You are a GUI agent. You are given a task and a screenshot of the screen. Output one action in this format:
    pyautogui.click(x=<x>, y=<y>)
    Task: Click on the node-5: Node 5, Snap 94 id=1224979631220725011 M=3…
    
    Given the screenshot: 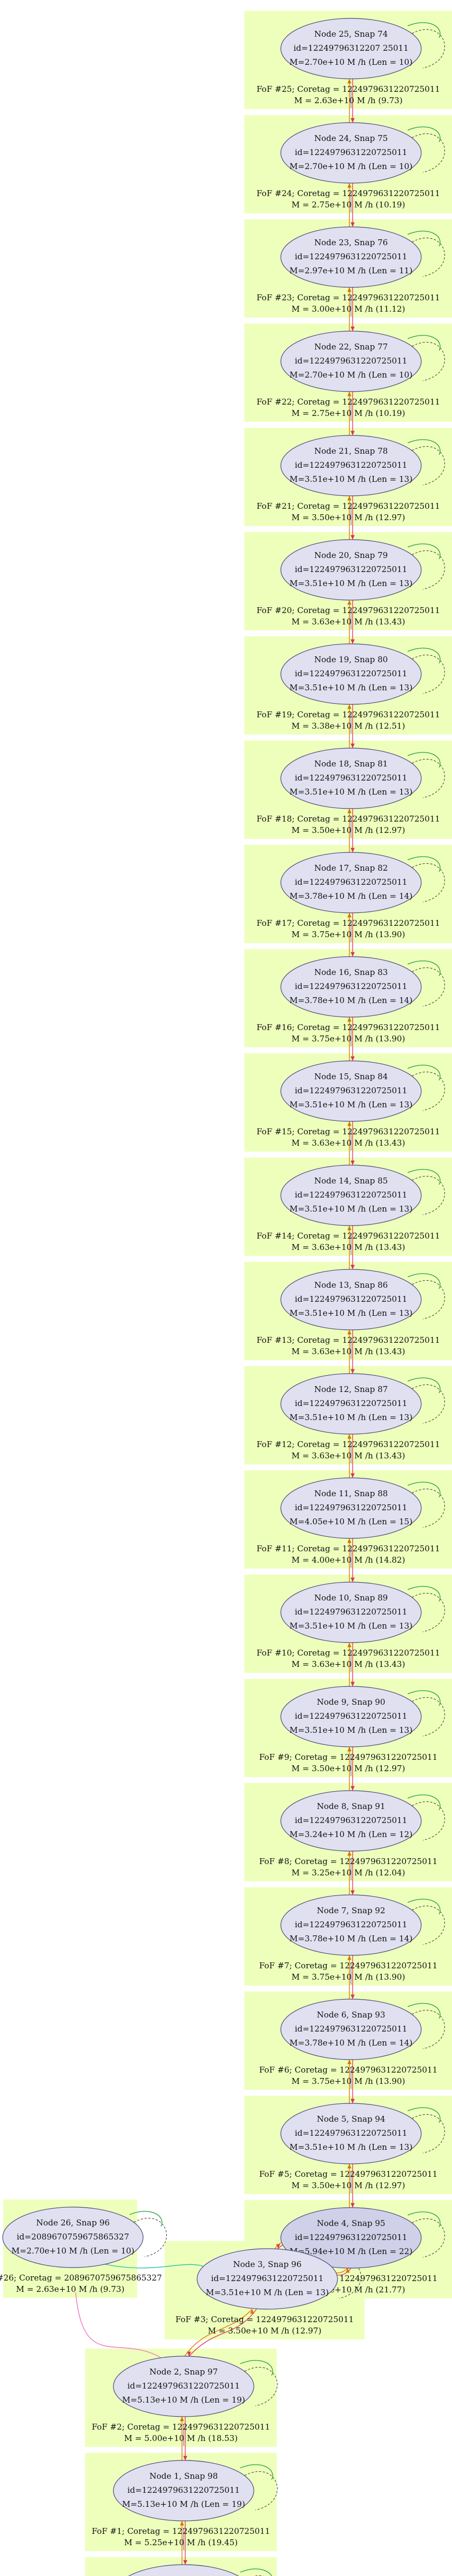 What is the action you would take?
    pyautogui.click(x=351, y=2133)
    